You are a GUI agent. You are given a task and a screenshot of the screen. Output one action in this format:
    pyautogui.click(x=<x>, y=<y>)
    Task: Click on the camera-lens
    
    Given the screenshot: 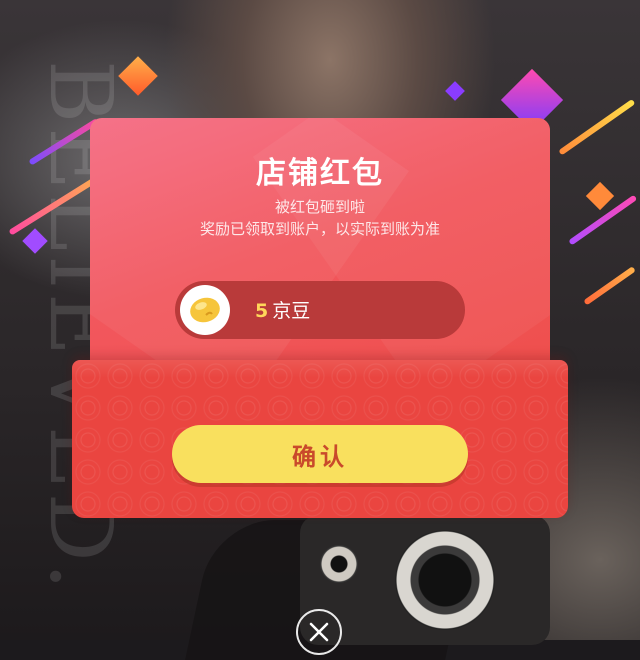 What is the action you would take?
    pyautogui.click(x=445, y=580)
    